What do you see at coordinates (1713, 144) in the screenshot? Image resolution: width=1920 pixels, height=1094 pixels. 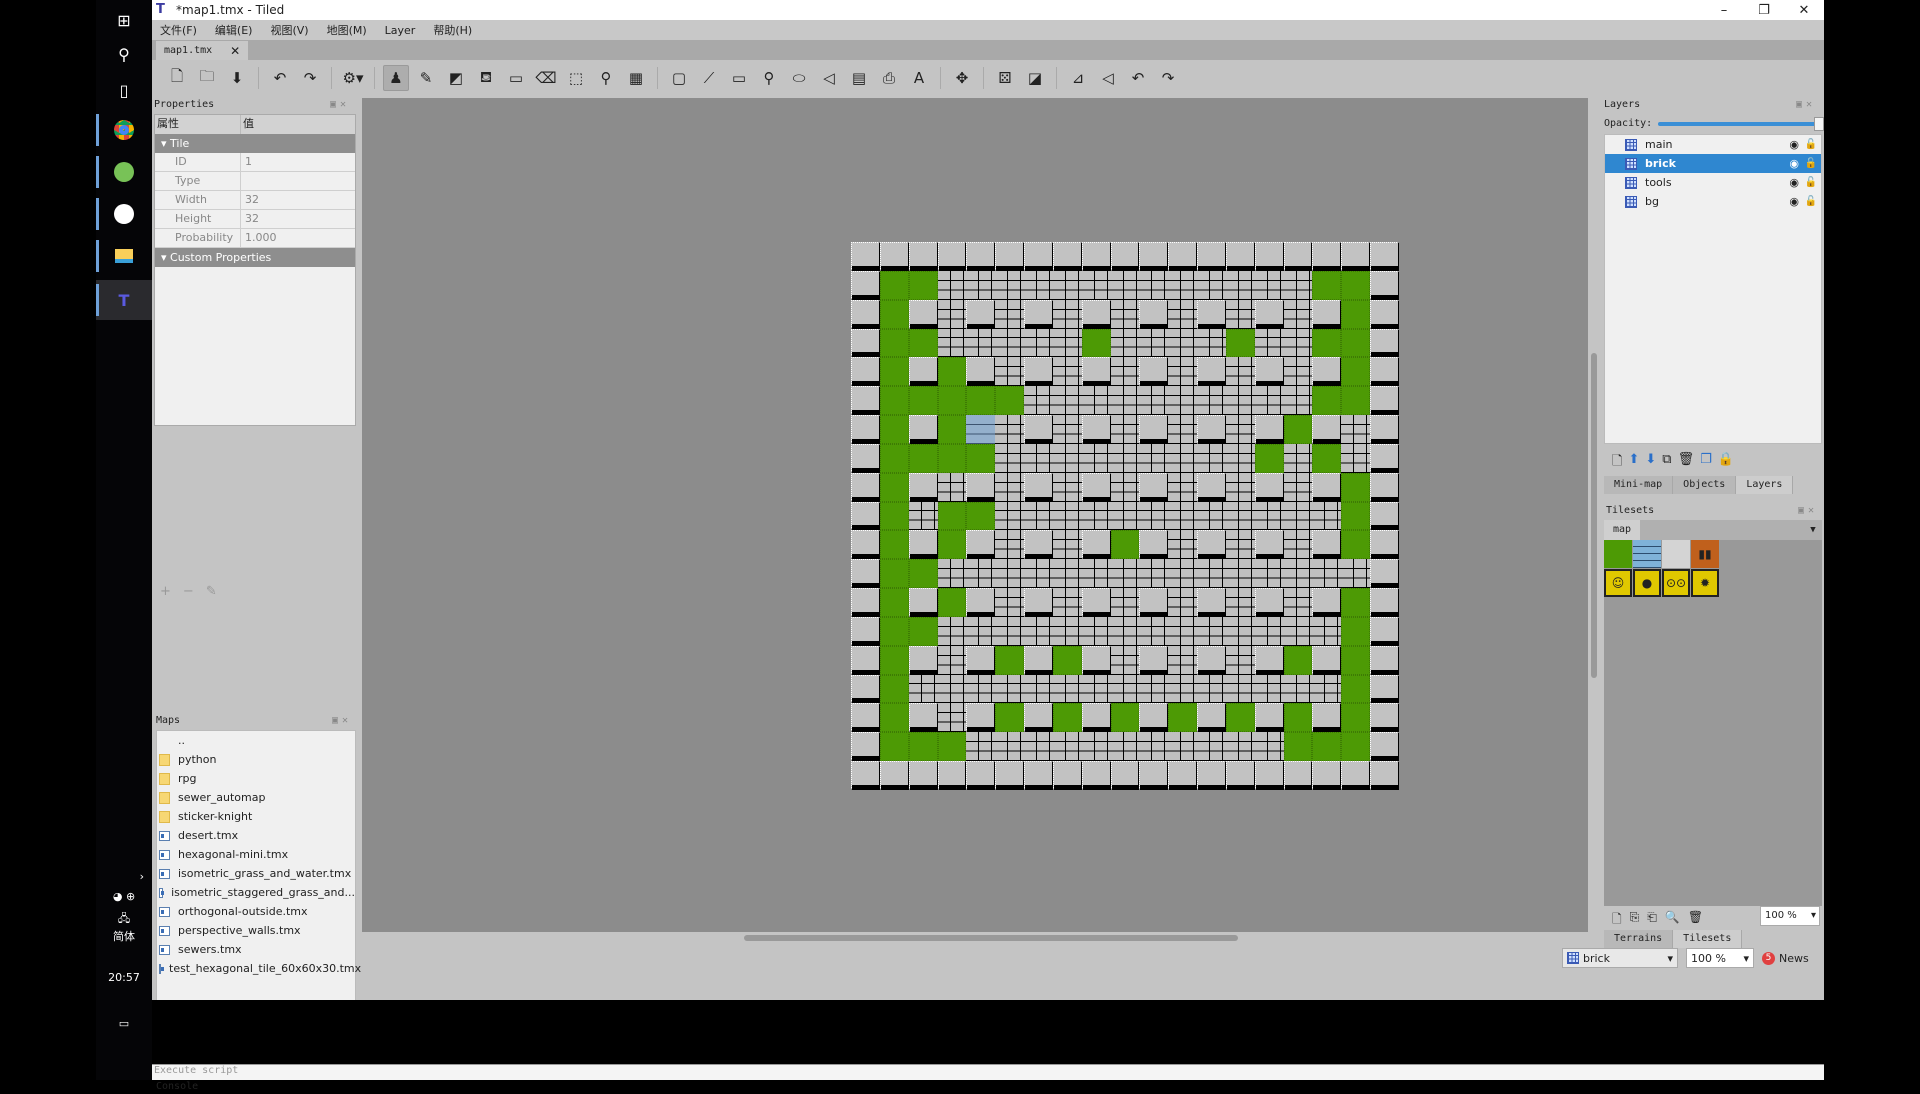 I see `layer-row-main: main ◉ 🔓` at bounding box center [1713, 144].